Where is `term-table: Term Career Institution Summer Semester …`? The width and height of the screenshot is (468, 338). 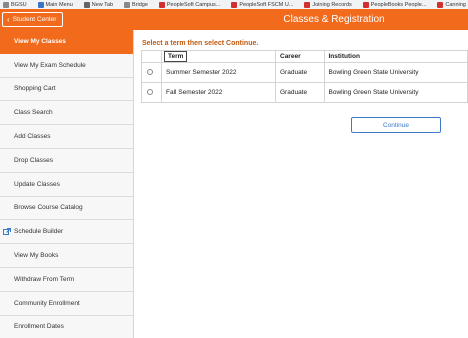
term-table: Term Career Institution Summer Semester … is located at coordinates (304, 76).